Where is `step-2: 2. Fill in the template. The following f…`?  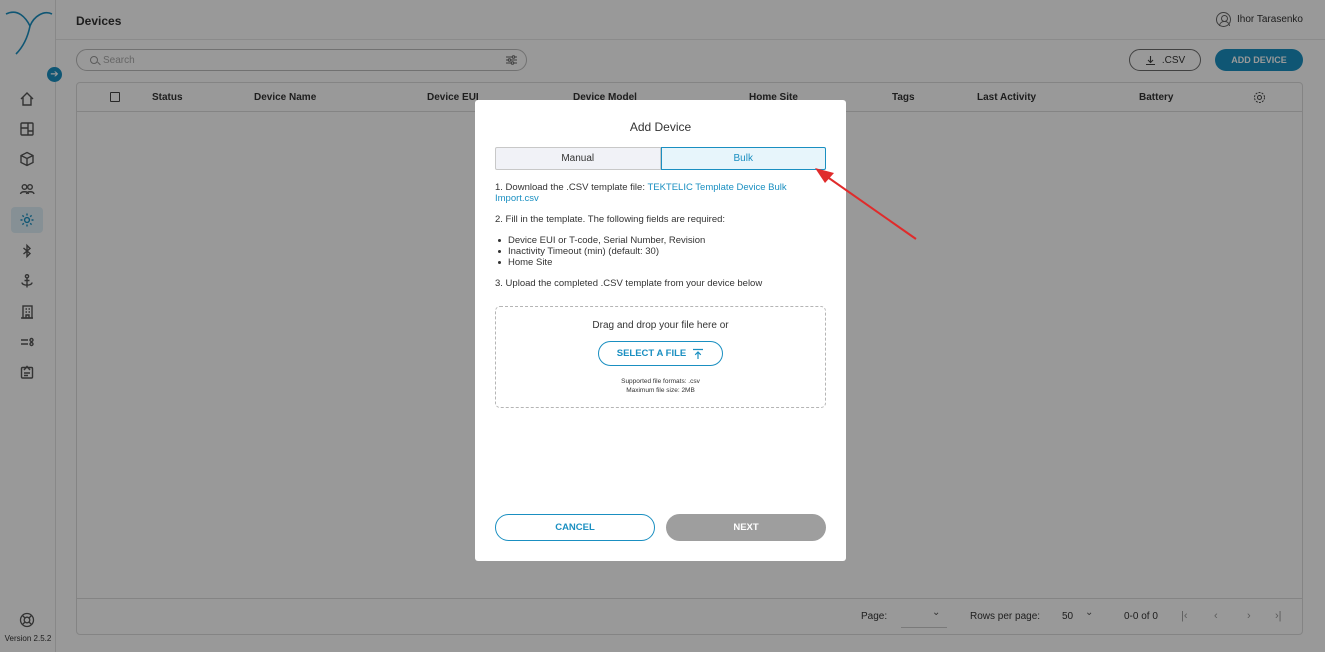
step-2: 2. Fill in the template. The following f… is located at coordinates (610, 219).